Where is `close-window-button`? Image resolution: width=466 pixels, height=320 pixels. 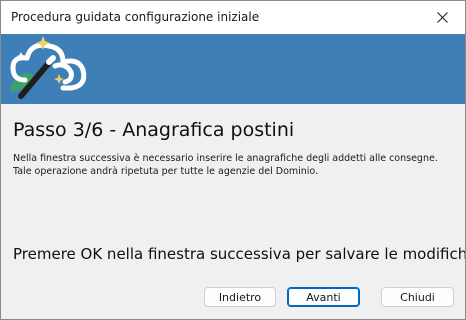
close-window-button is located at coordinates (442, 17).